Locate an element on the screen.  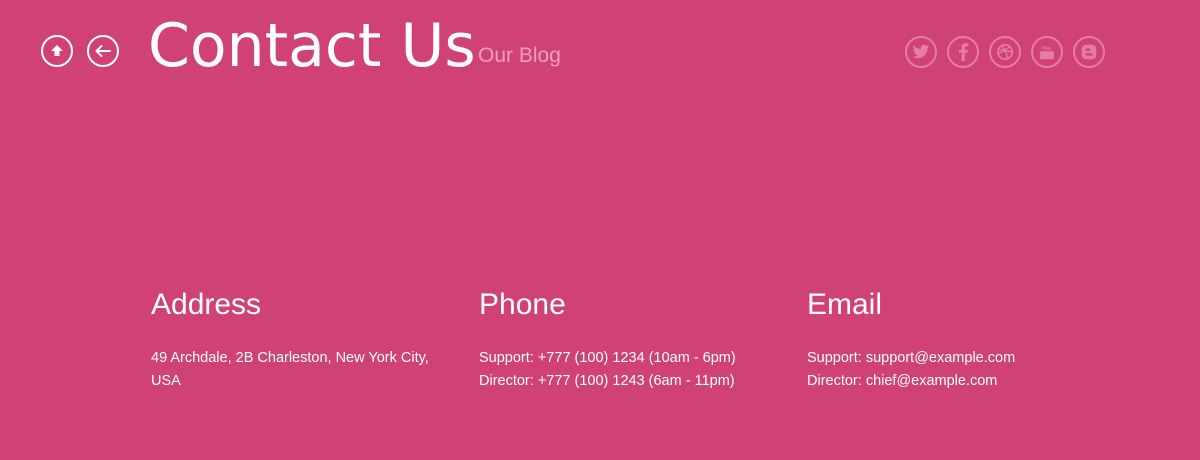
twitter-icon is located at coordinates (921, 52).